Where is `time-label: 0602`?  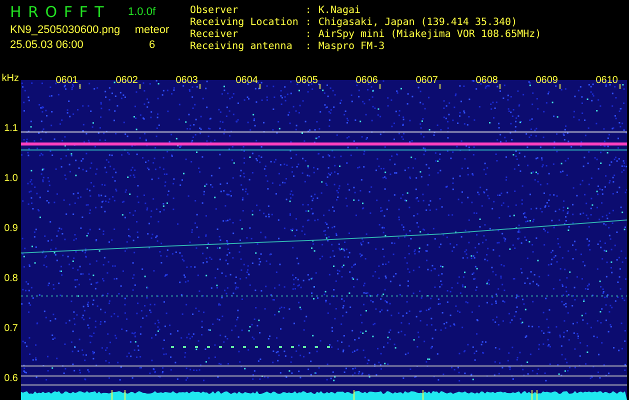 time-label: 0602 is located at coordinates (127, 80).